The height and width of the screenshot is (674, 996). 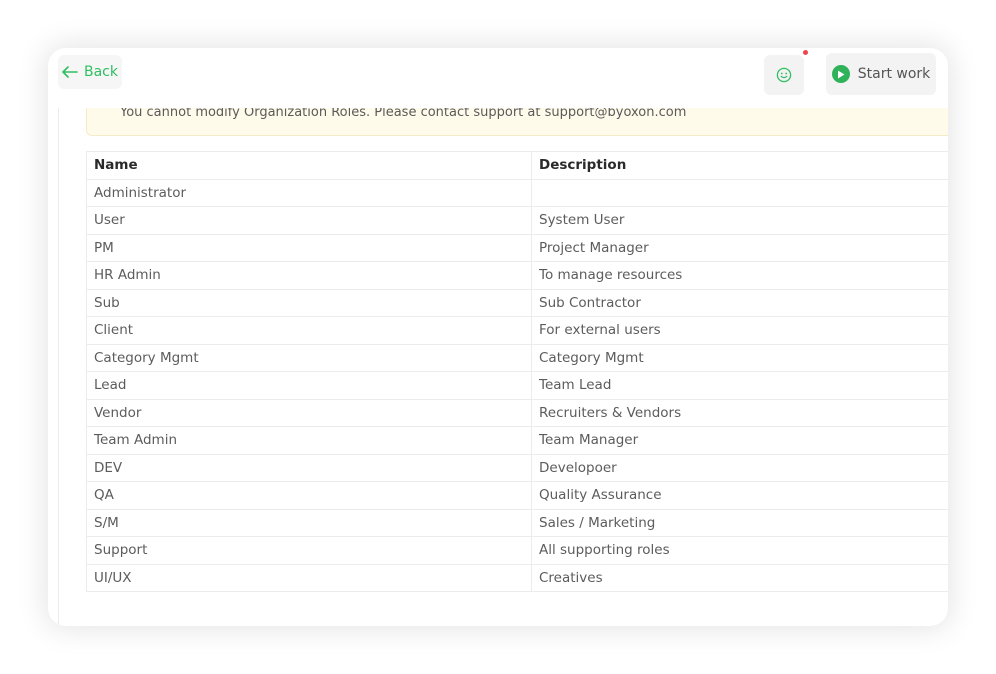 What do you see at coordinates (309, 412) in the screenshot?
I see `role-name-cell: Vendor` at bounding box center [309, 412].